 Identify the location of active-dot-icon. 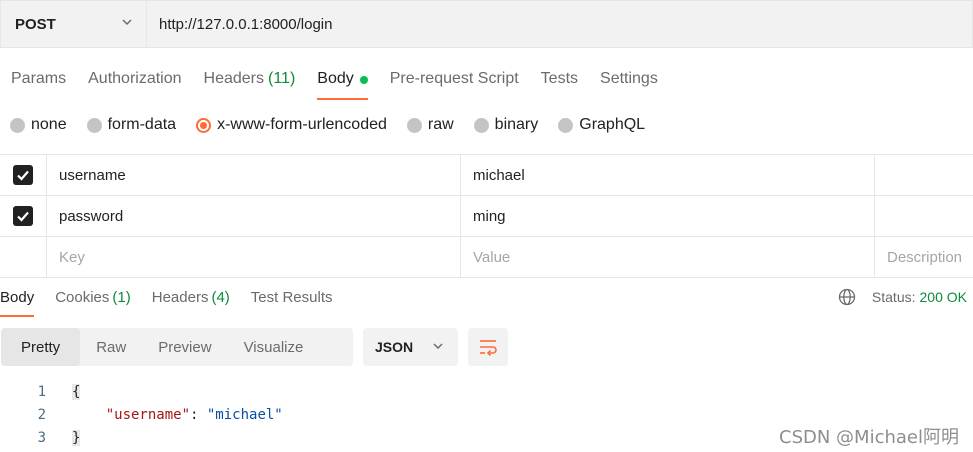
(363, 80).